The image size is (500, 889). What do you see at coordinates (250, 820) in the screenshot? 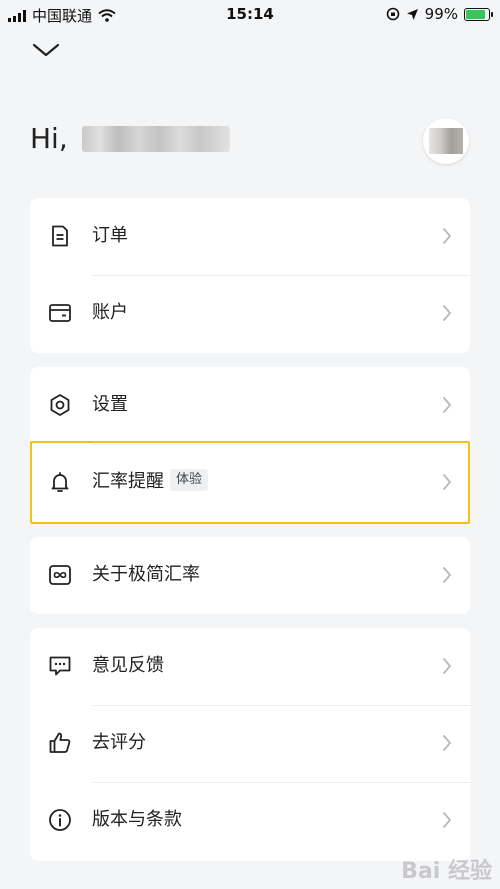
I see `menu-item-version-terms: 版本与条款` at bounding box center [250, 820].